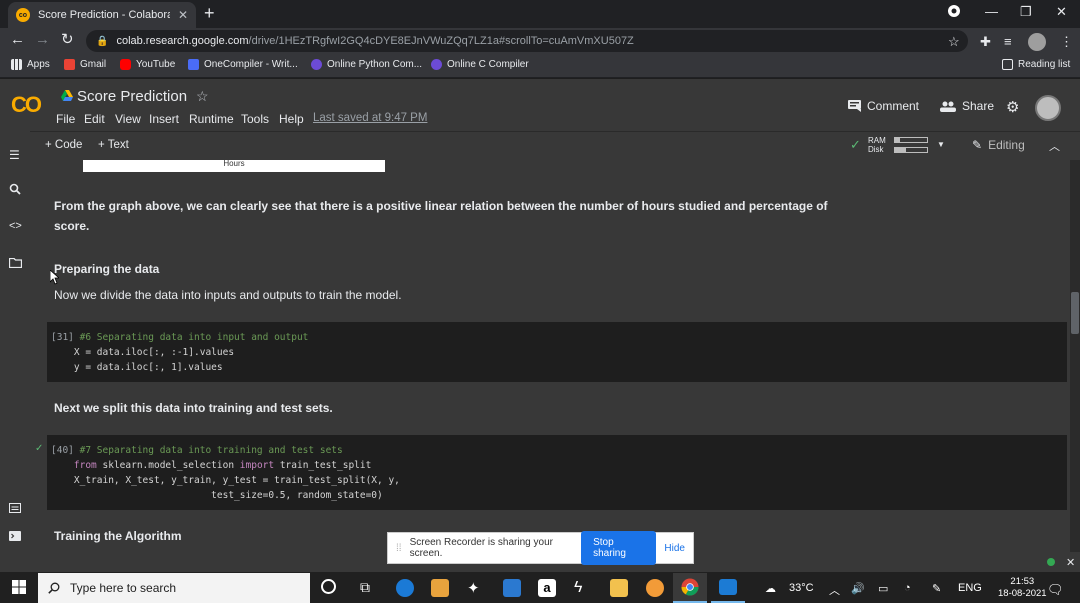 The height and width of the screenshot is (603, 1080). Describe the element at coordinates (512, 588) in the screenshot. I see `mail-icon` at that location.